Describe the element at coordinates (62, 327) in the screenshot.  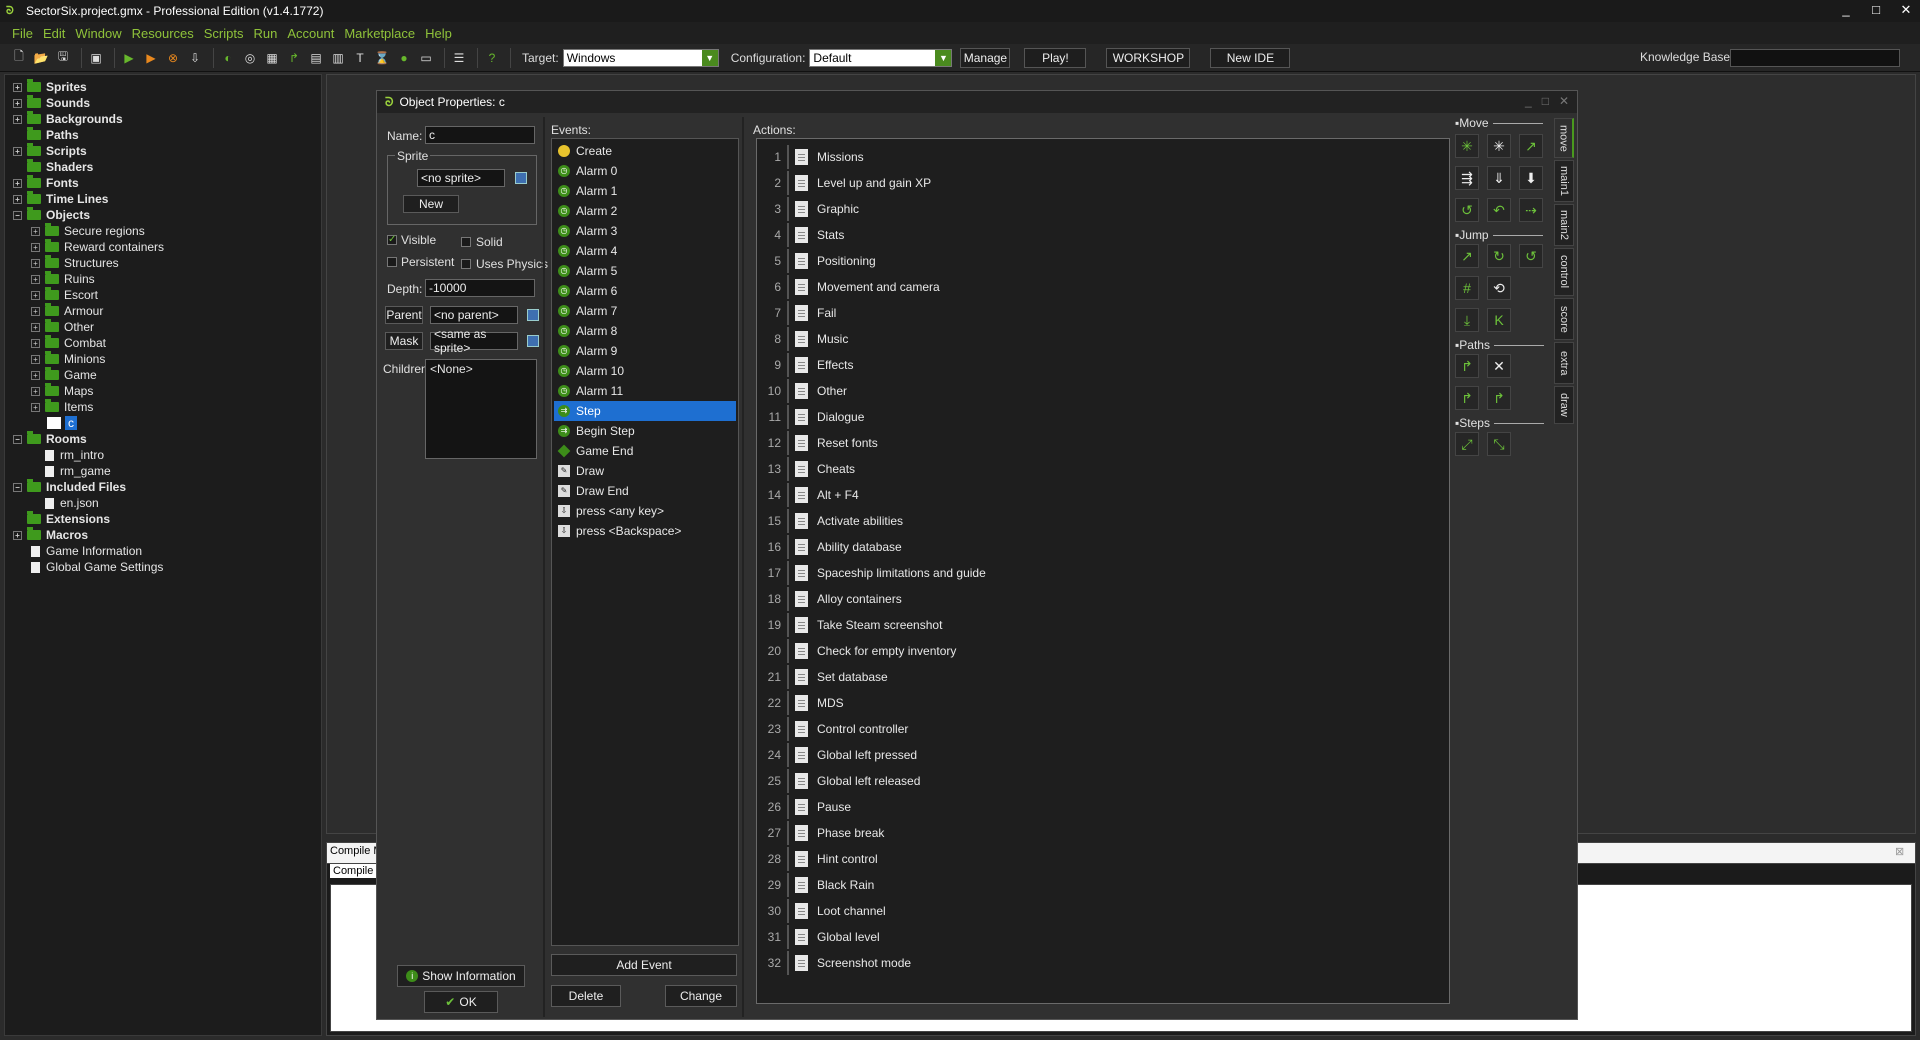
I see `tree-group-item: + Other` at that location.